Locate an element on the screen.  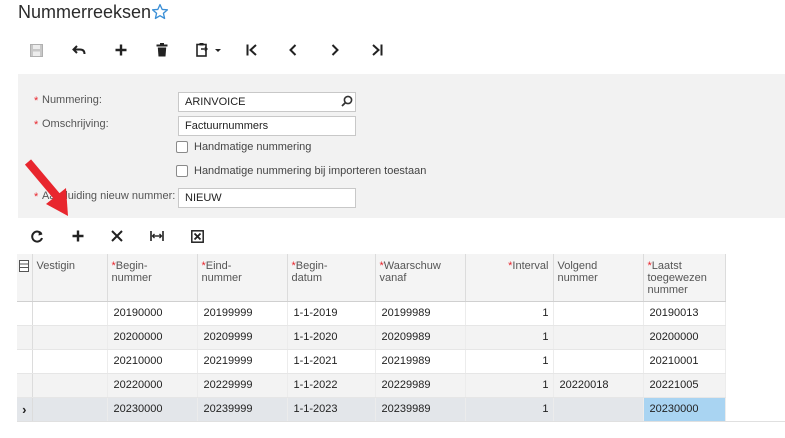
fit-columns-button is located at coordinates (157, 236).